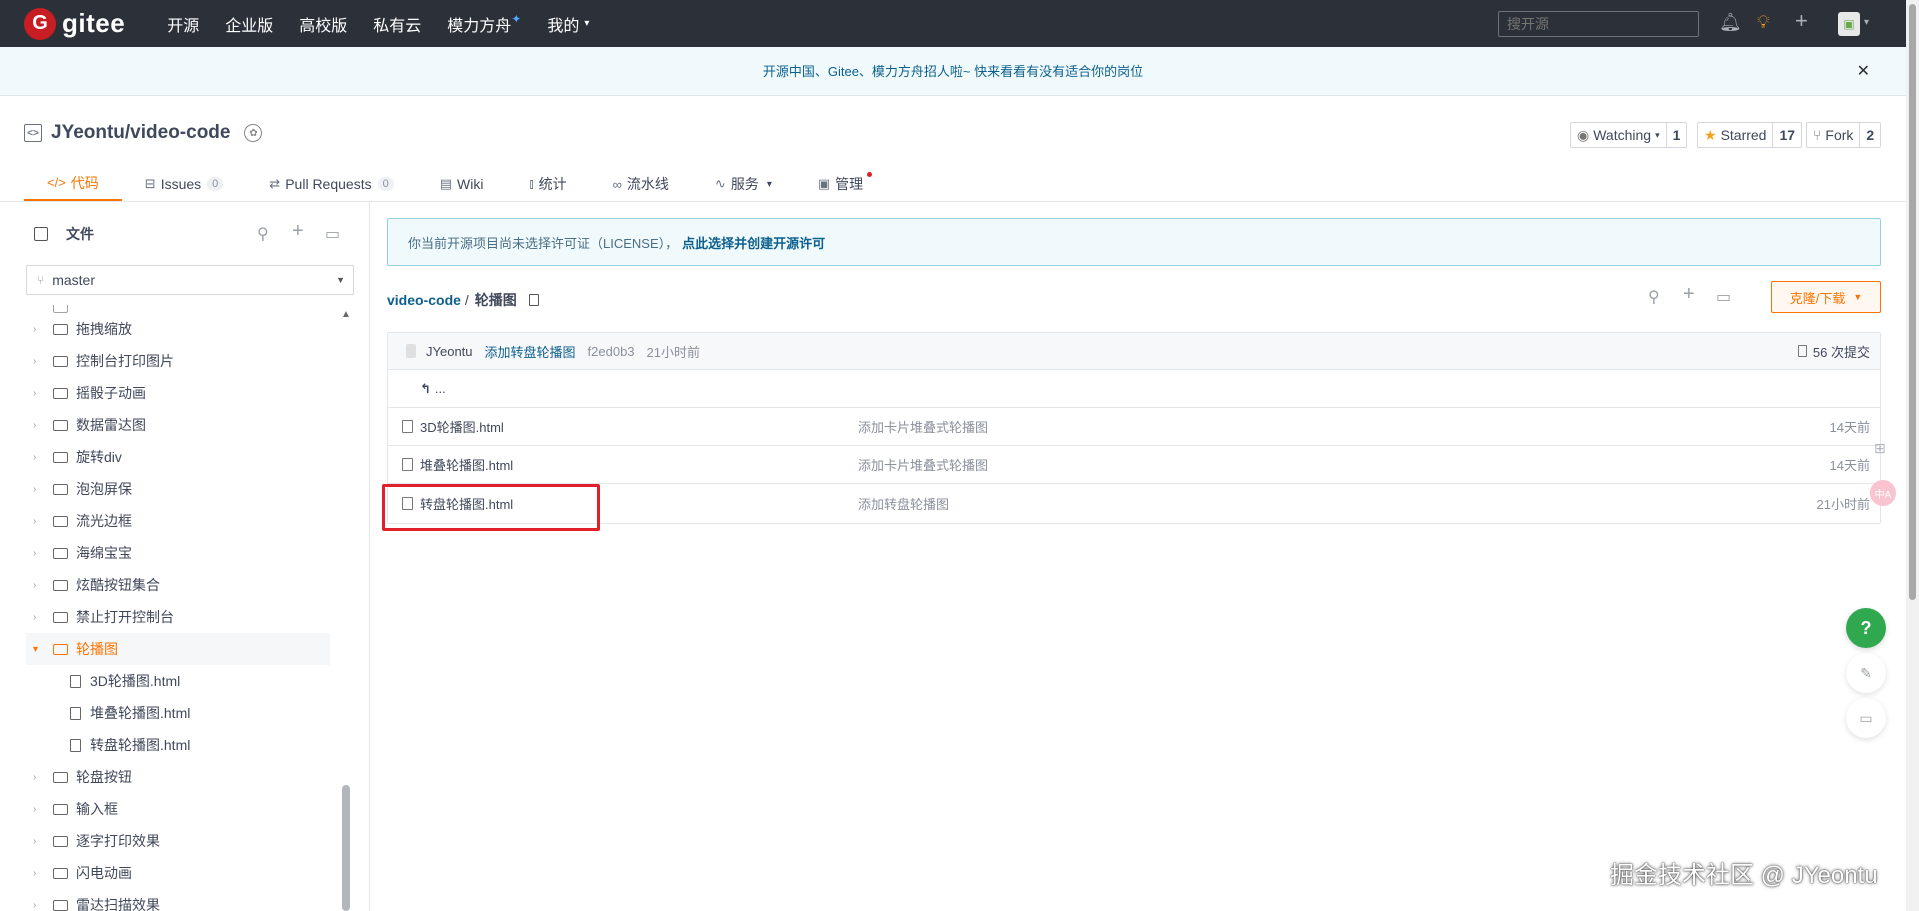 The image size is (1919, 911). I want to click on copy-path-icon, so click(533, 300).